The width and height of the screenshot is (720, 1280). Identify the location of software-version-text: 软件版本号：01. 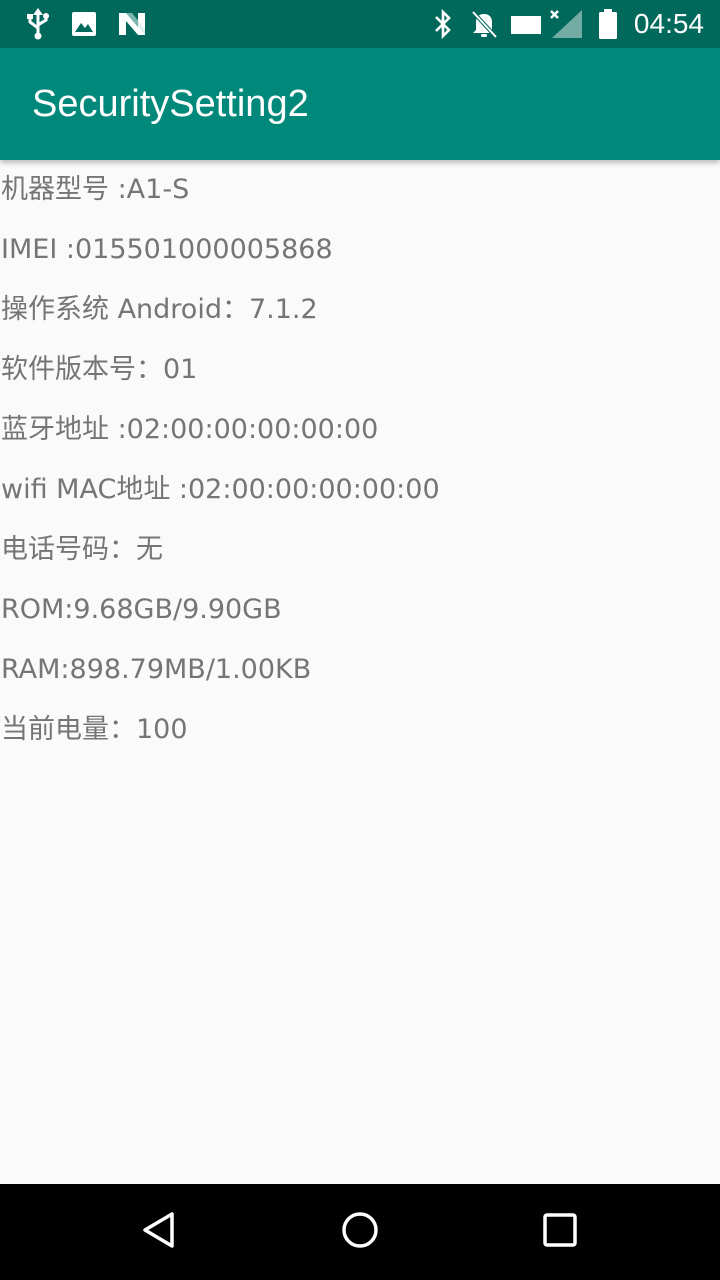
(99, 369).